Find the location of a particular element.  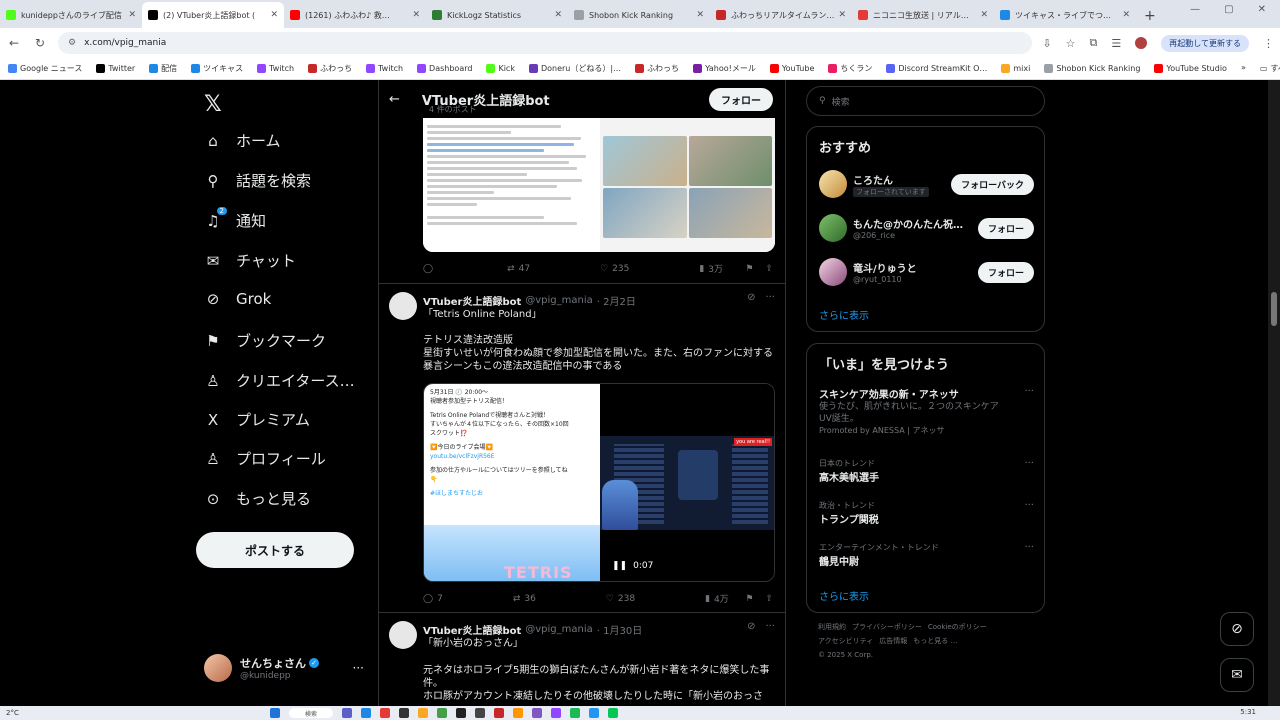

footer-link: 広告情報 is located at coordinates (893, 641).